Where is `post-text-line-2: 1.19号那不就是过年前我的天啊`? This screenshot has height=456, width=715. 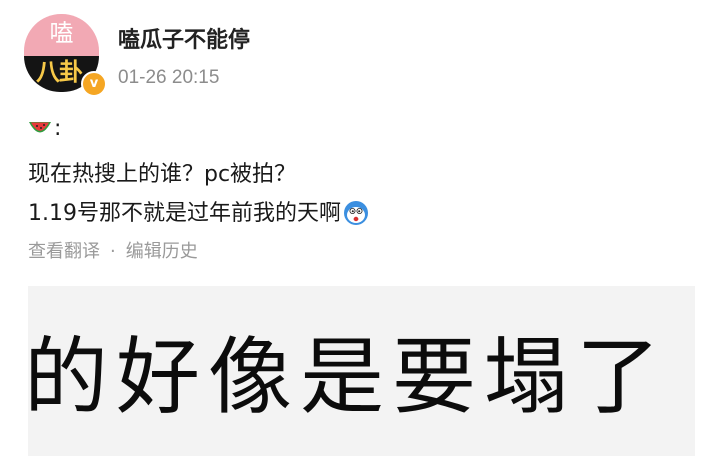
post-text-line-2: 1.19号那不就是过年前我的天啊 is located at coordinates (198, 214).